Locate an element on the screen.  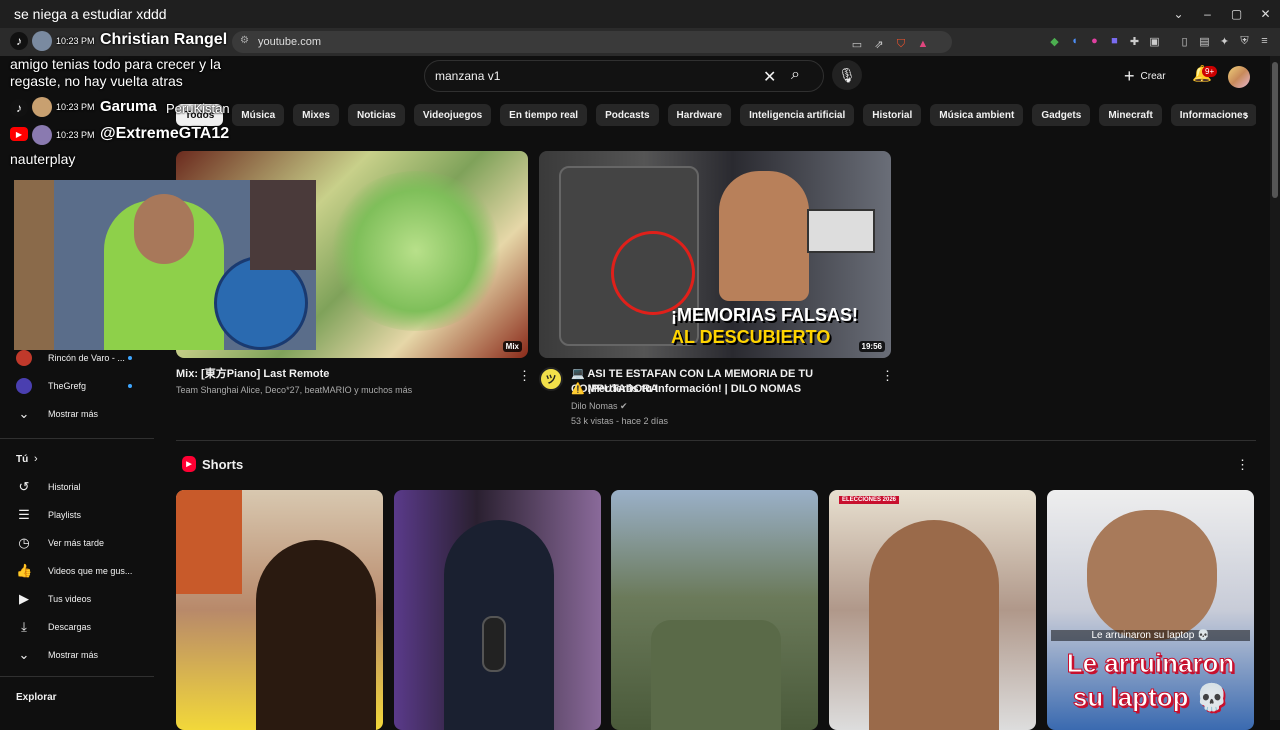
video-title: Mix: [東方Piano] Last Remote is located at coordinates (341, 374).